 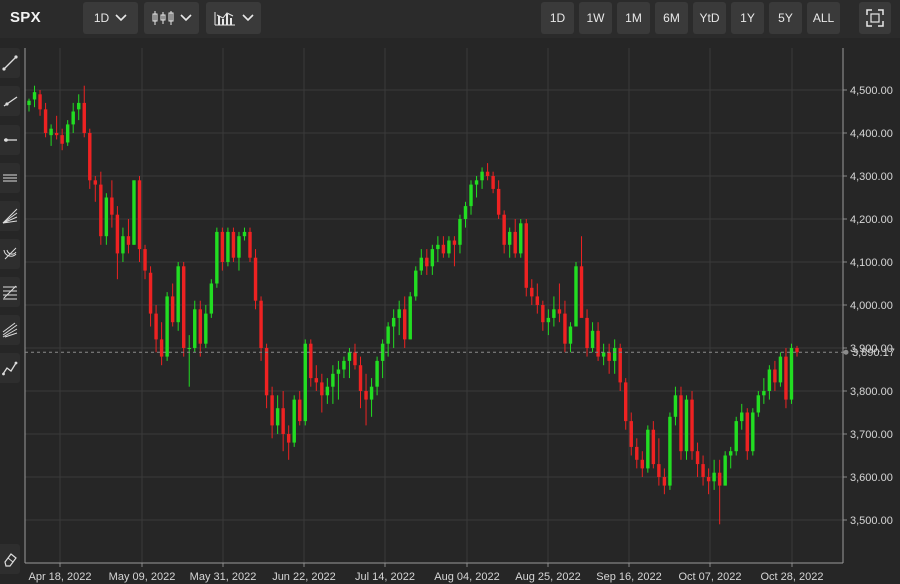 I want to click on fullscreen-icon, so click(x=875, y=18).